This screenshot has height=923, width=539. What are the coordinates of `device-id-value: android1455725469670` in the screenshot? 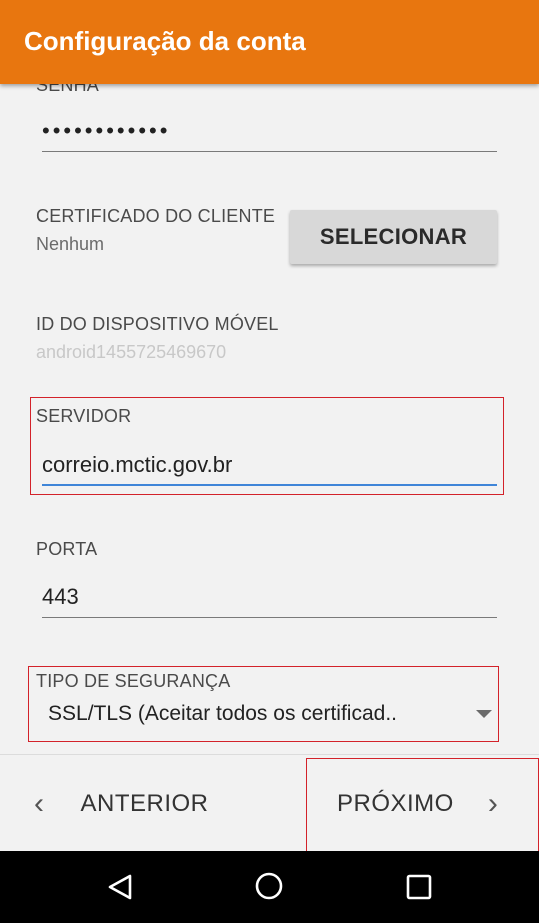 It's located at (131, 352).